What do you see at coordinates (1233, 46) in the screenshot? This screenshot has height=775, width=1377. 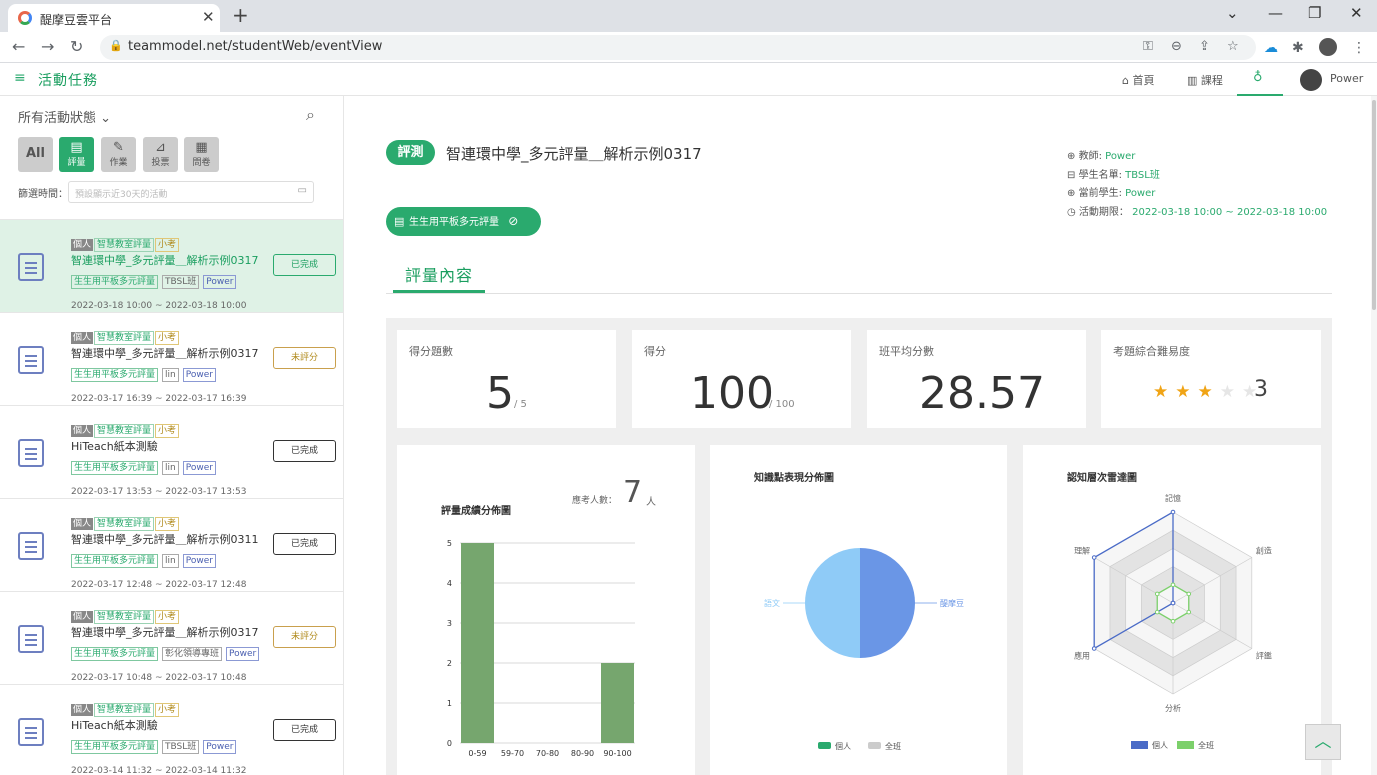 I see `bookmark-star-icon: ☆` at bounding box center [1233, 46].